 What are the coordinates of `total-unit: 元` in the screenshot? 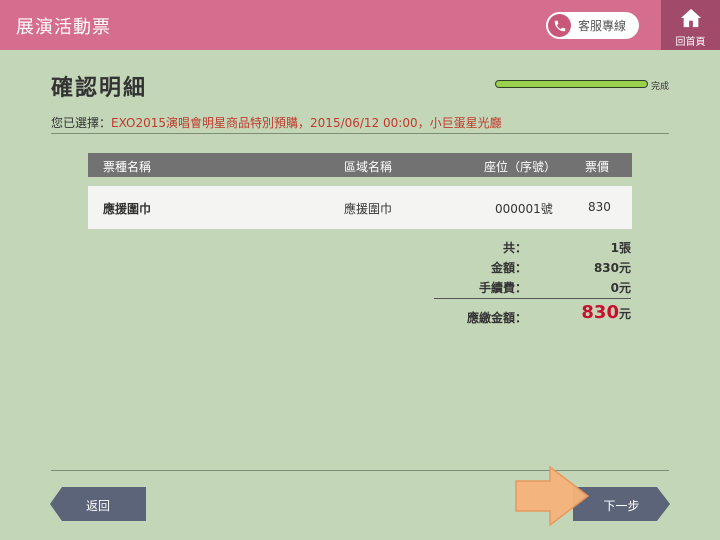 It's located at (624, 314).